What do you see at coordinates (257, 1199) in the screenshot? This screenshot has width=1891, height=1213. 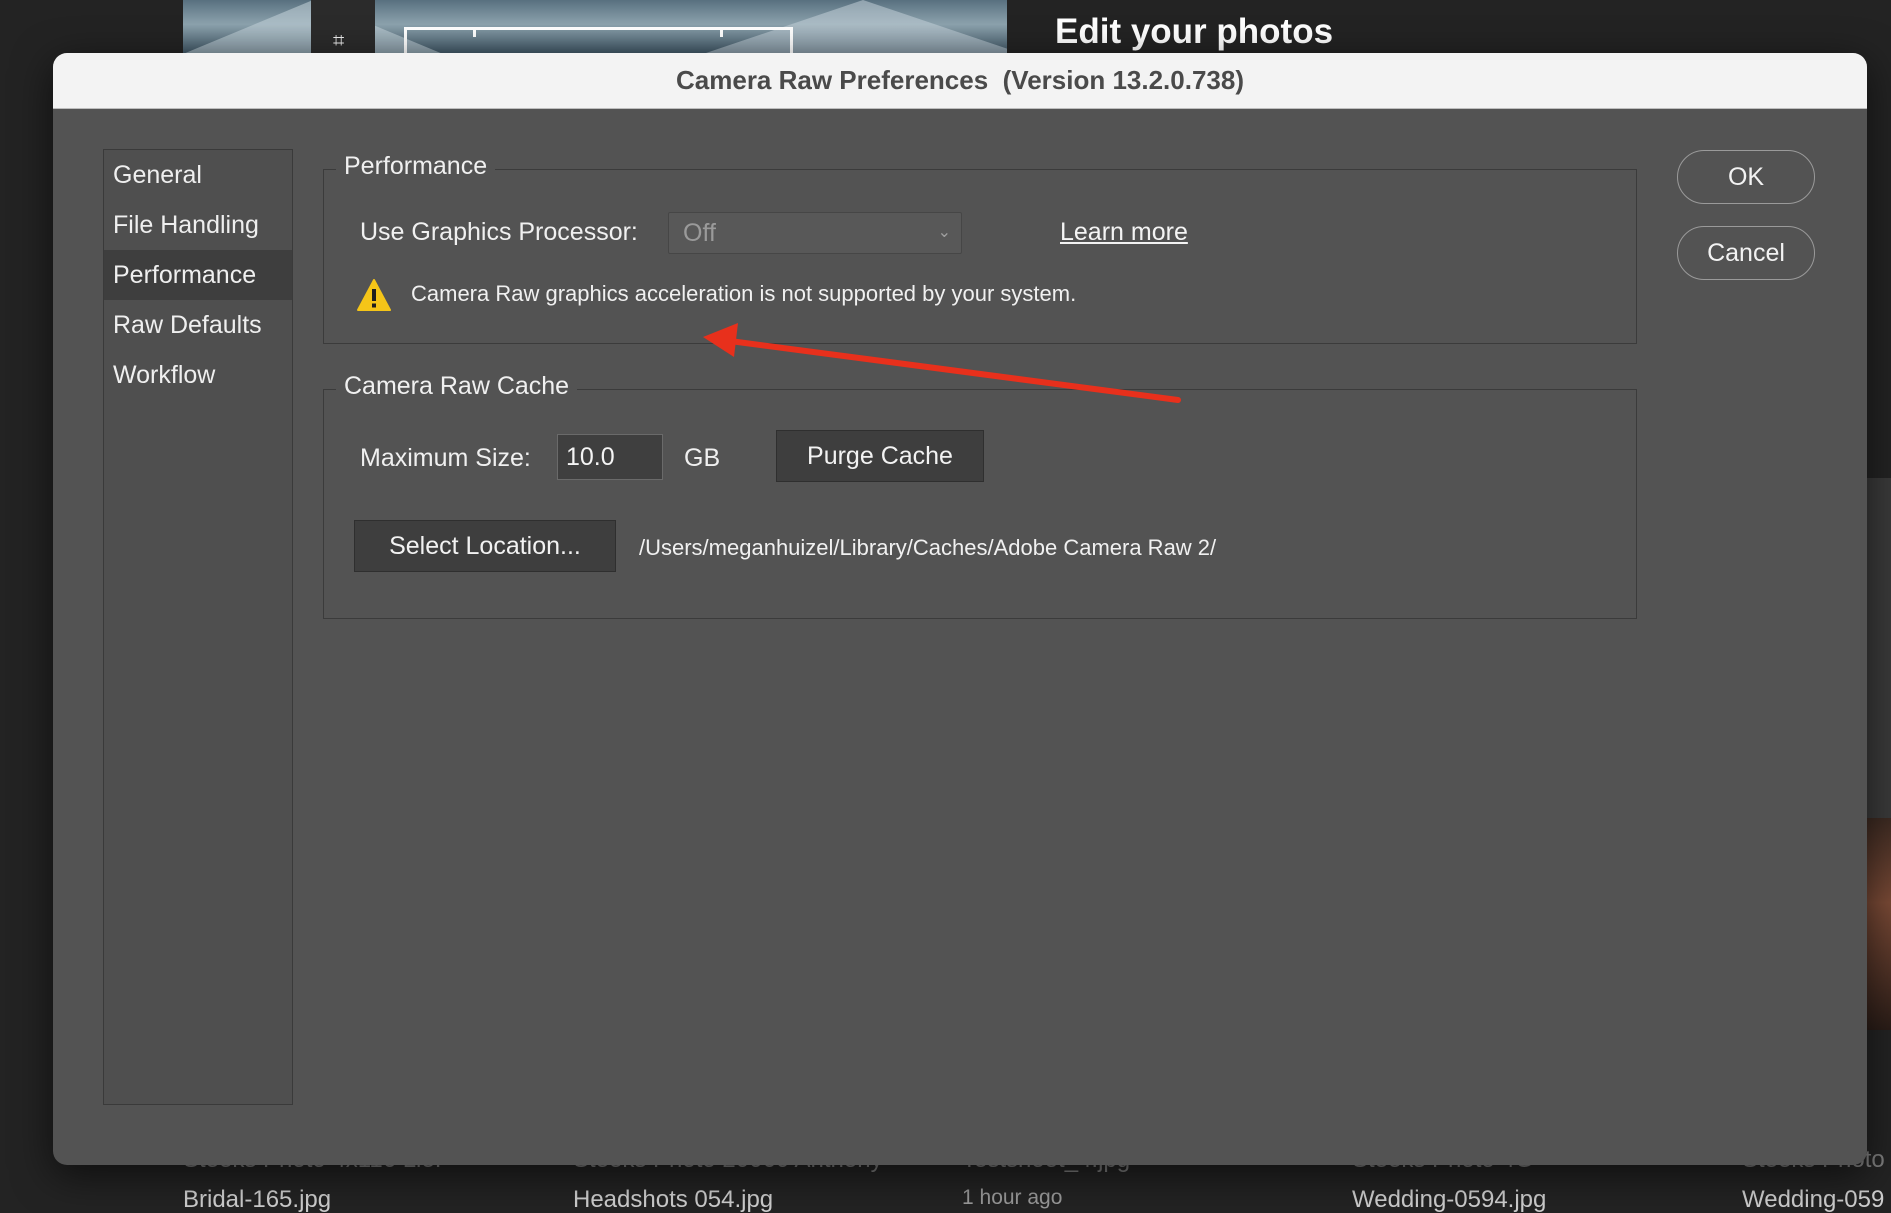 I see `background-file-name: Bridal-165.jpg` at bounding box center [257, 1199].